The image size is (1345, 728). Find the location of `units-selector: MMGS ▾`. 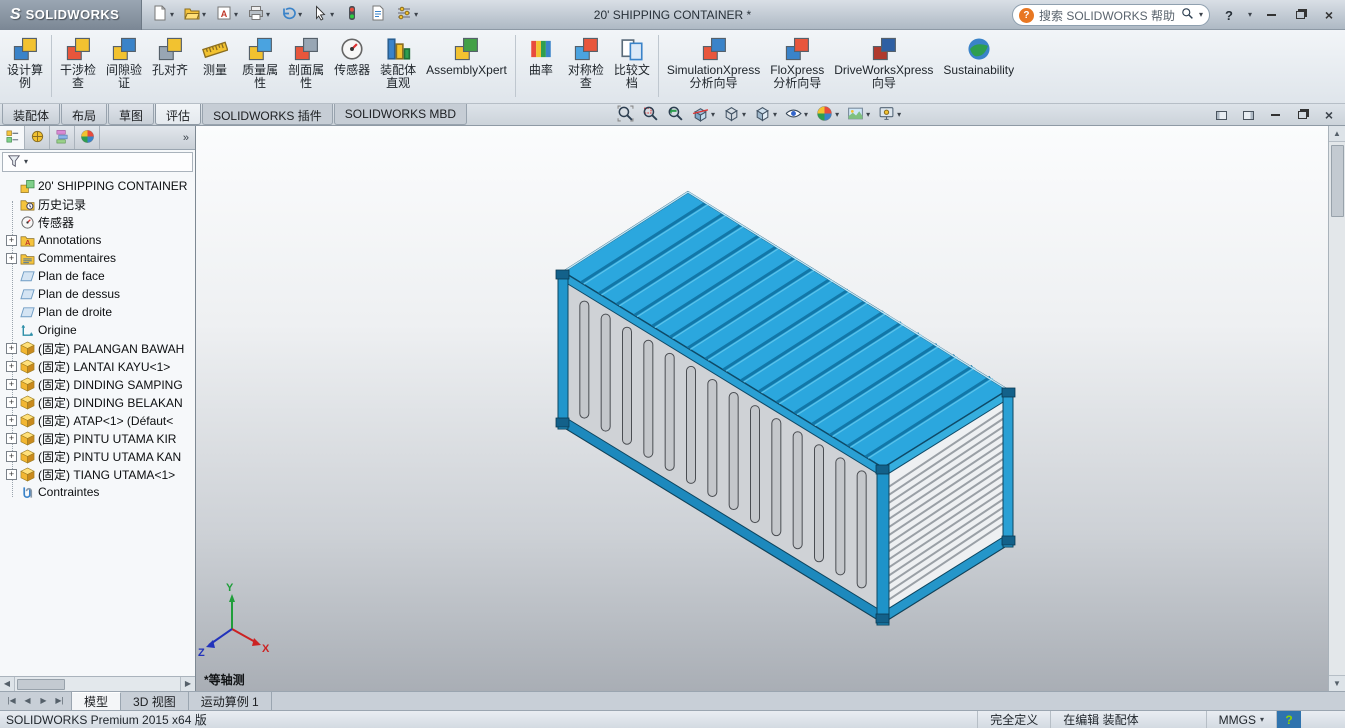

units-selector: MMGS ▾ is located at coordinates (1240, 719).